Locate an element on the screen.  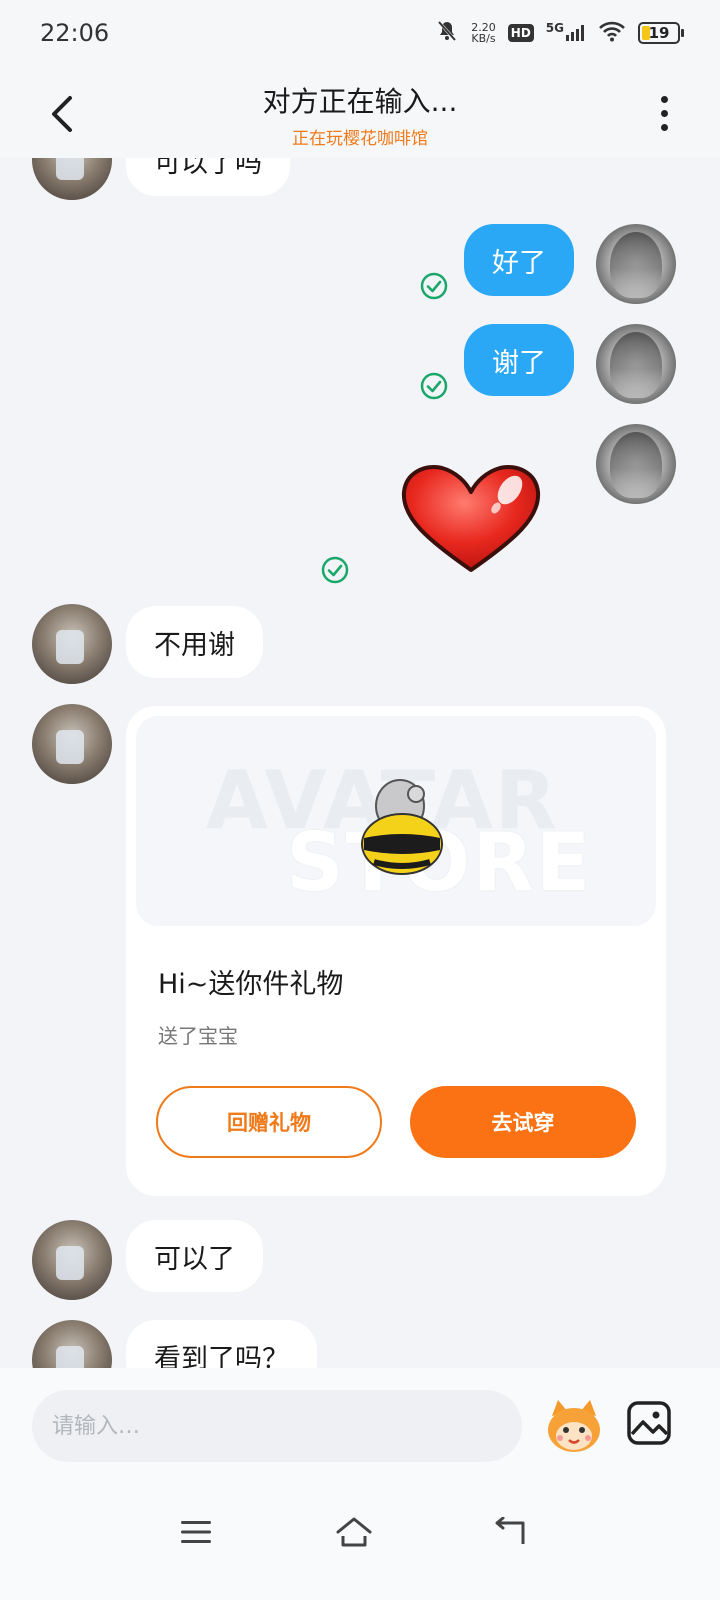
title-block: 对方正在输入... 正在玩樱花咖啡馆 is located at coordinates (360, 114).